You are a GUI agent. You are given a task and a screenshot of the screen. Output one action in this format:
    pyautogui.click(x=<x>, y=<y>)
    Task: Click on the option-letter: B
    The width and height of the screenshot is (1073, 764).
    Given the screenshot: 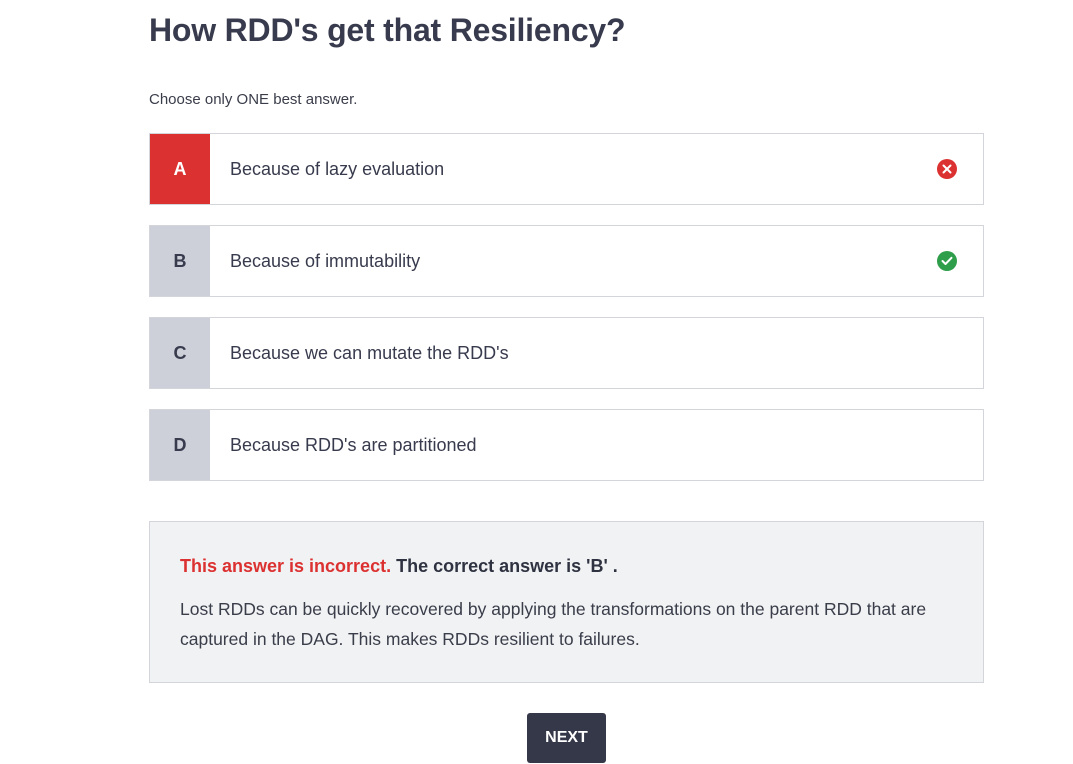 What is the action you would take?
    pyautogui.click(x=180, y=261)
    